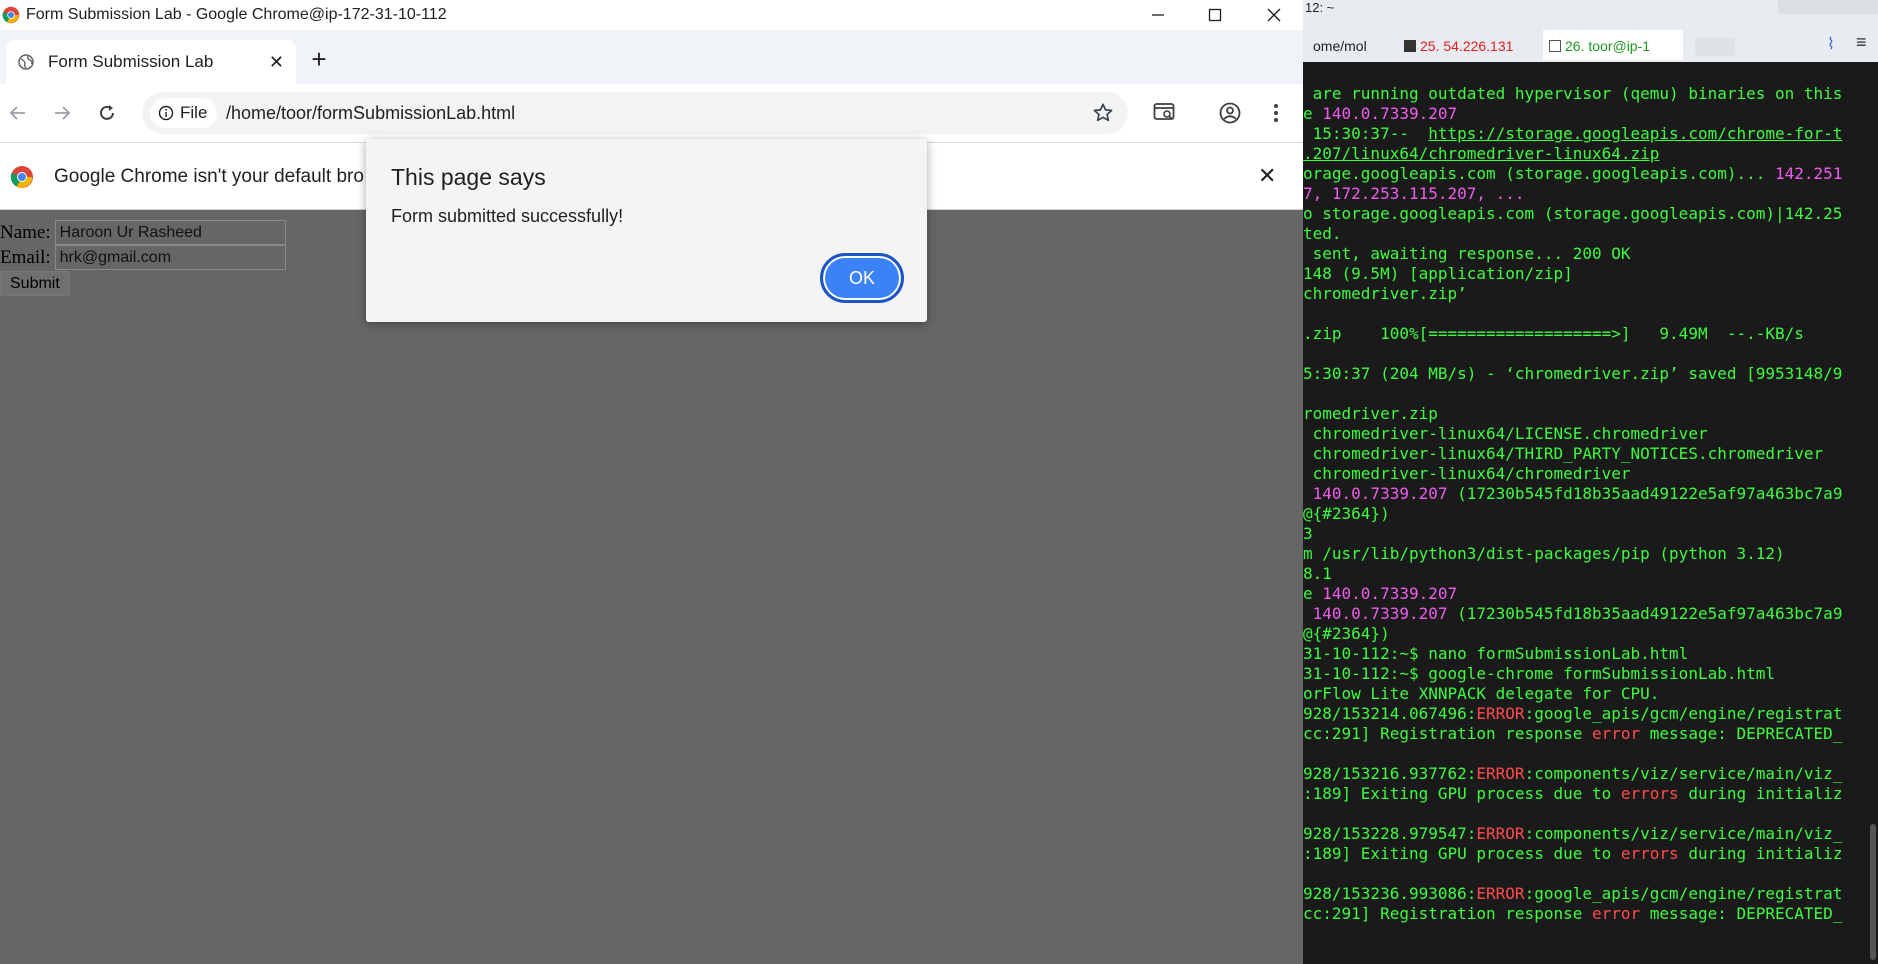 The width and height of the screenshot is (1878, 964). What do you see at coordinates (1831, 44) in the screenshot?
I see `paperclip-icon: ⌇` at bounding box center [1831, 44].